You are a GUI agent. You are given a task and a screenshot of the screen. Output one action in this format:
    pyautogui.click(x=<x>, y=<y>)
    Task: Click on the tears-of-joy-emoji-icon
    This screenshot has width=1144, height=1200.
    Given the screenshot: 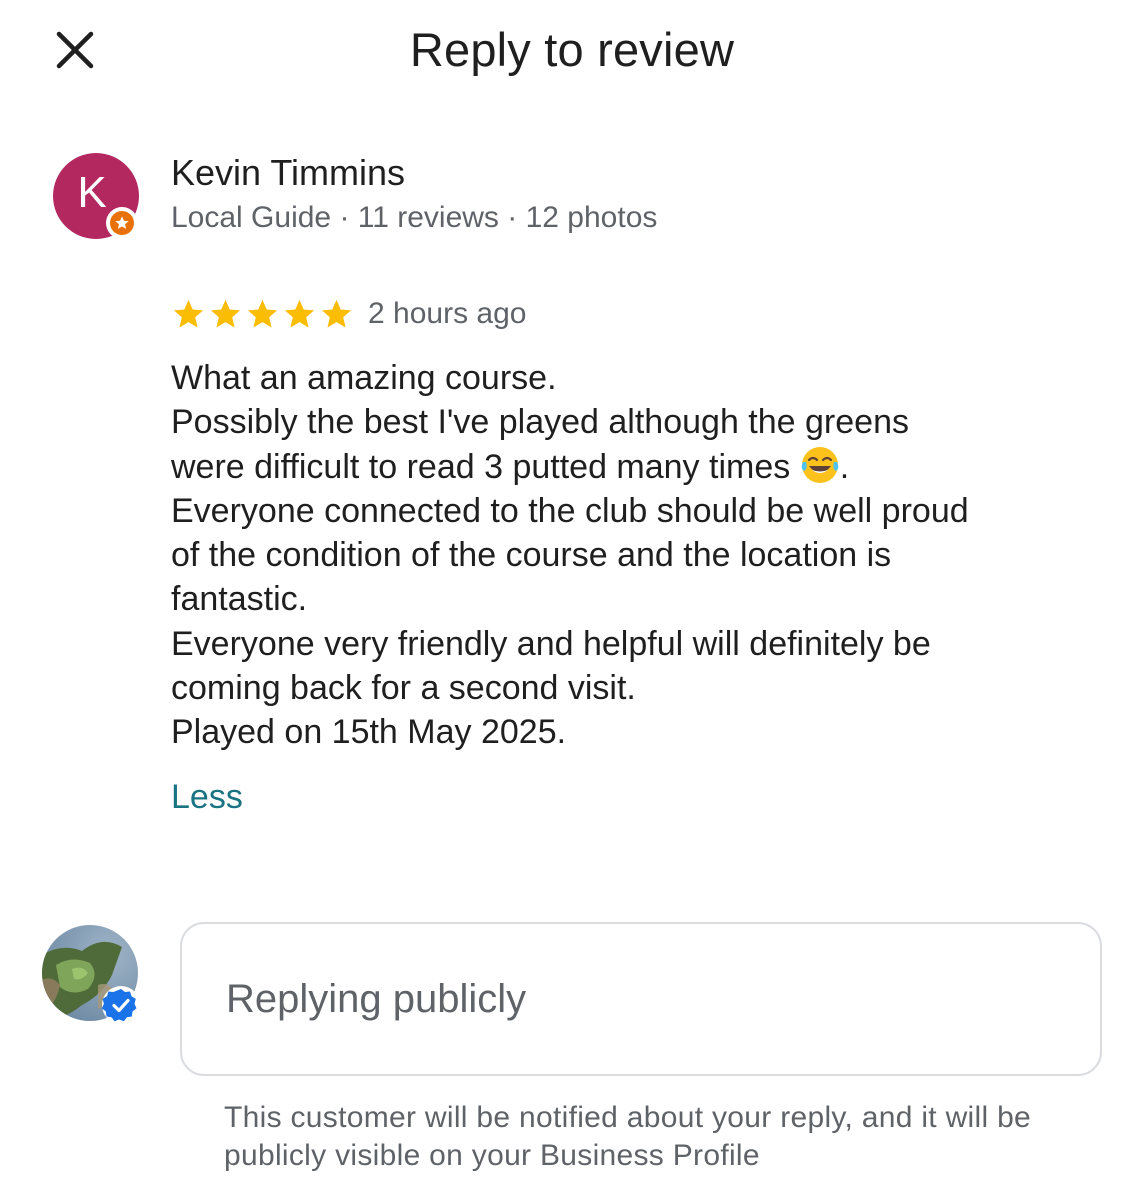 What is the action you would take?
    pyautogui.click(x=819, y=464)
    